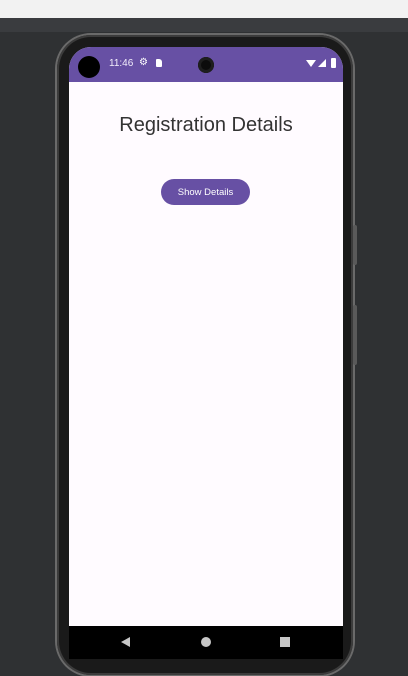 Image resolution: width=408 pixels, height=676 pixels. I want to click on status-bar: 11:46 ⚙, so click(206, 64).